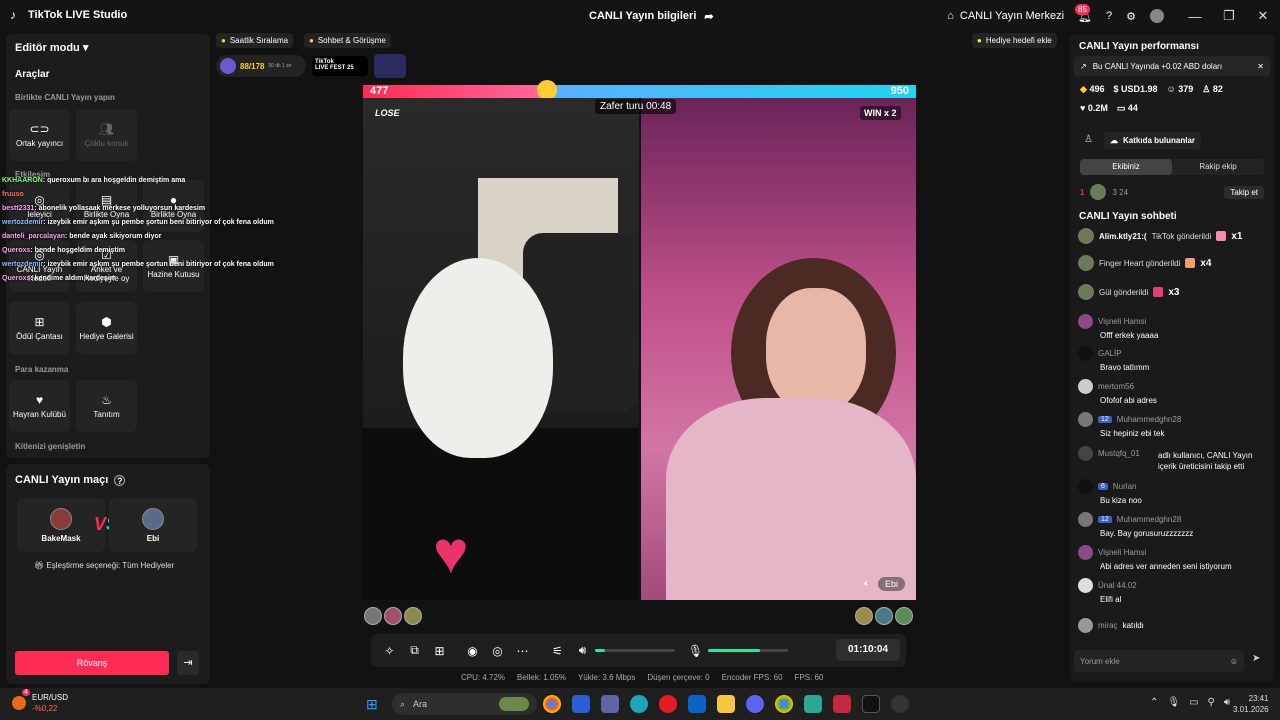 The height and width of the screenshot is (720, 1280). Describe the element at coordinates (1157, 16) in the screenshot. I see `profile-avatar` at that location.